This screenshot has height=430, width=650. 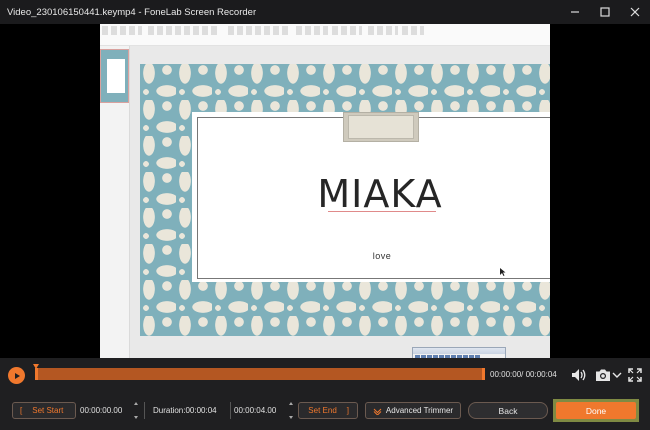 I want to click on timeline-bar: 00:00:00/ 00:00:04, so click(x=325, y=376).